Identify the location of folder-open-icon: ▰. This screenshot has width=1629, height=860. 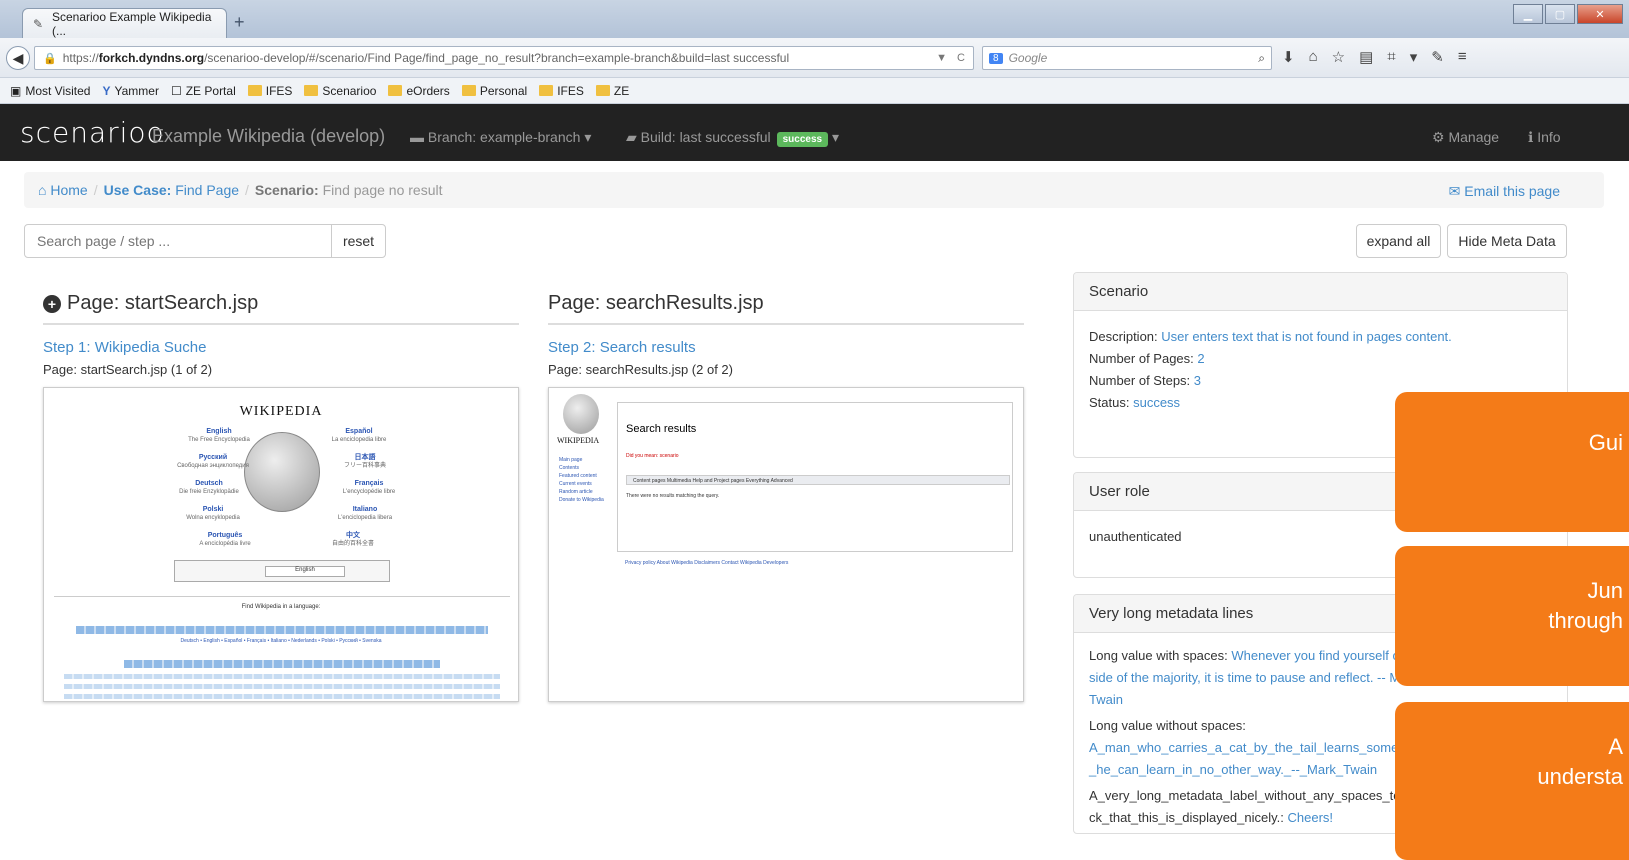
(633, 137).